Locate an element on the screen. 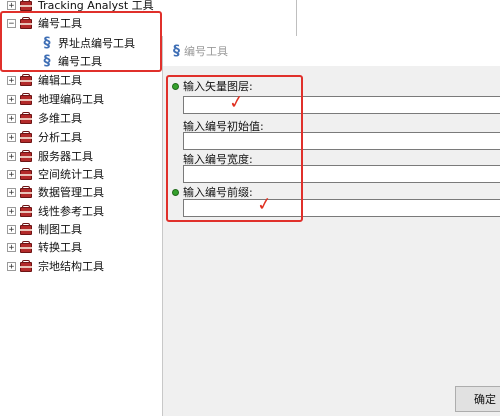 The image size is (500, 416). number-prefix-label: 输入编号前缀: is located at coordinates (218, 192).